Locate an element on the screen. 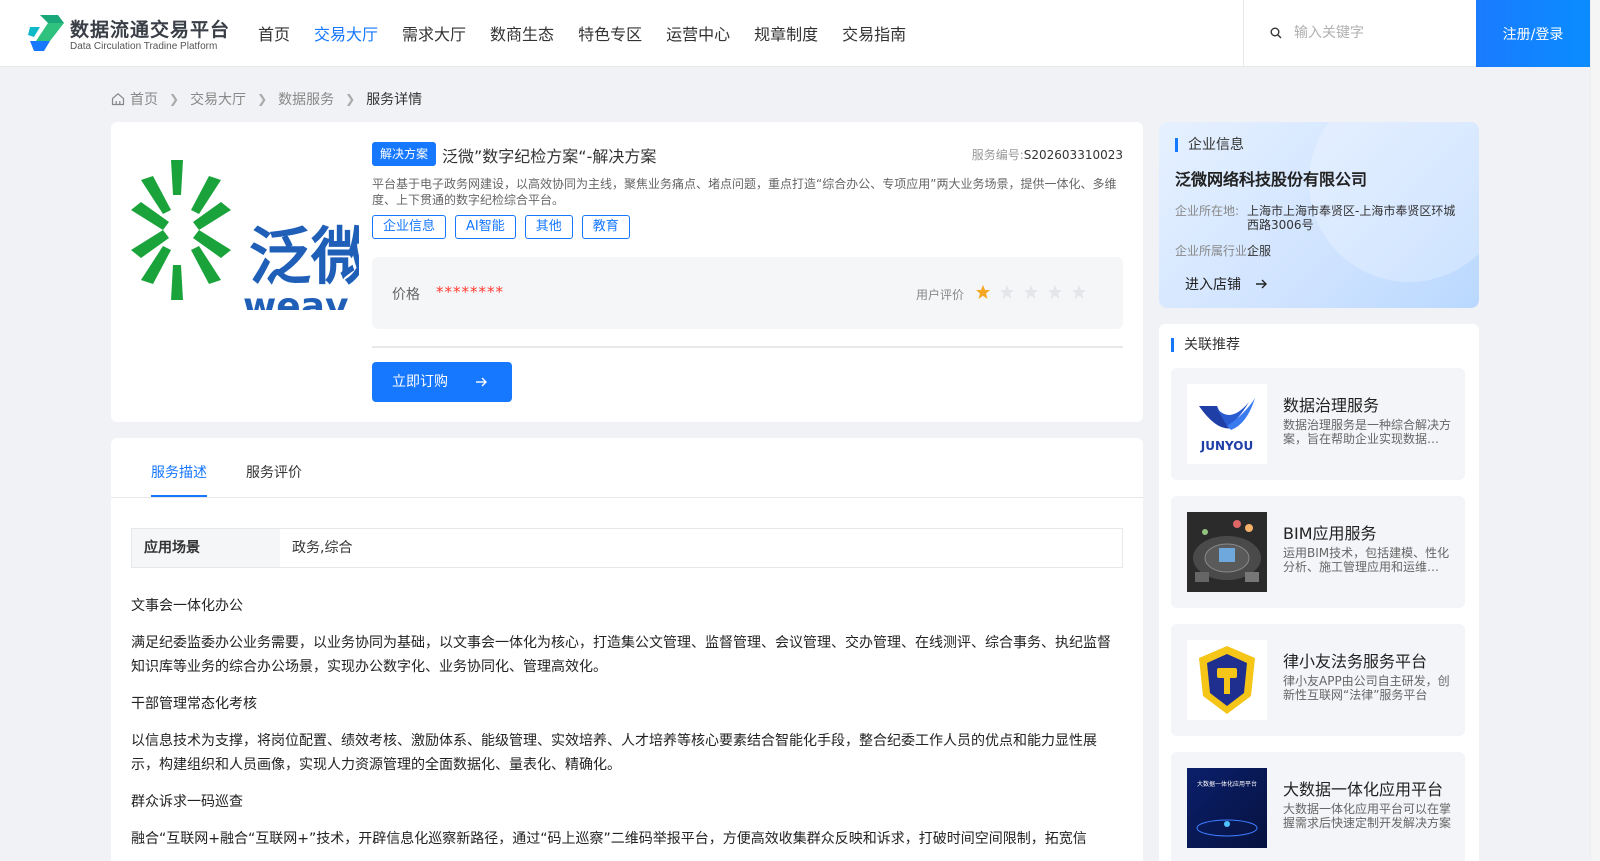 This screenshot has width=1600, height=861. order-now-button: 立即订购 is located at coordinates (442, 382).